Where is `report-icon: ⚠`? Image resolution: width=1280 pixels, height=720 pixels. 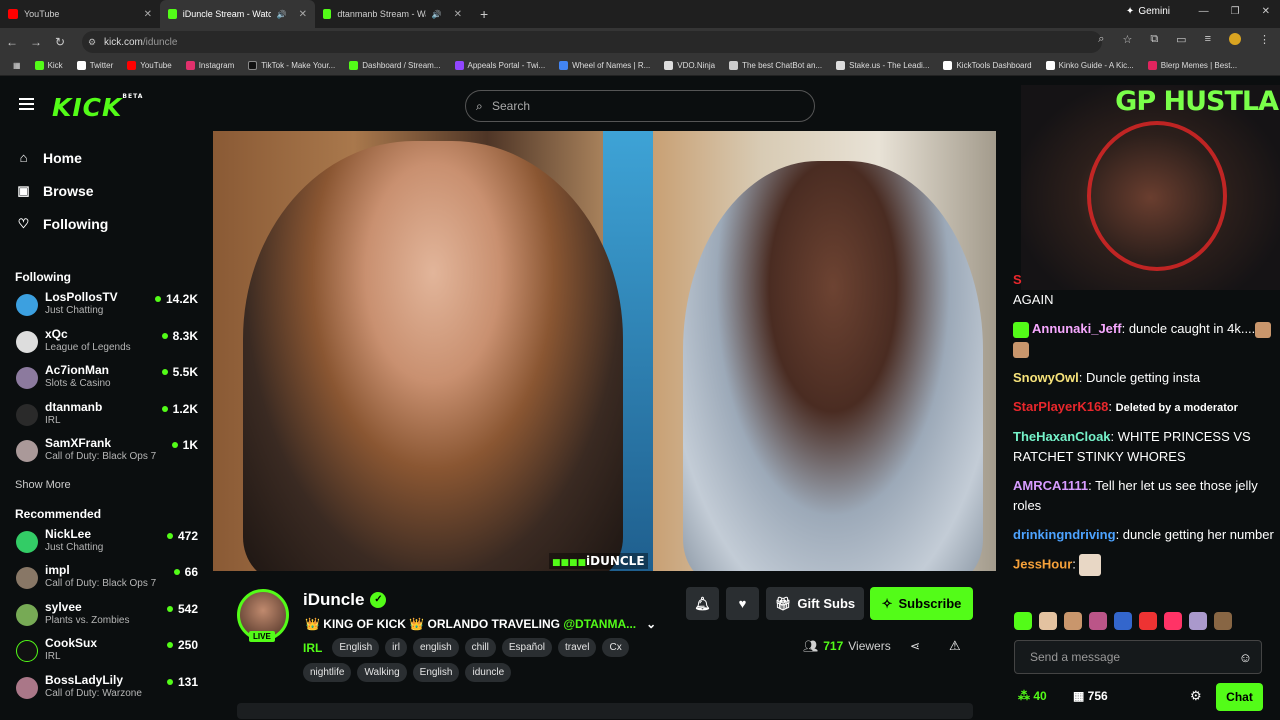
report-icon: ⚠ is located at coordinates (955, 646).